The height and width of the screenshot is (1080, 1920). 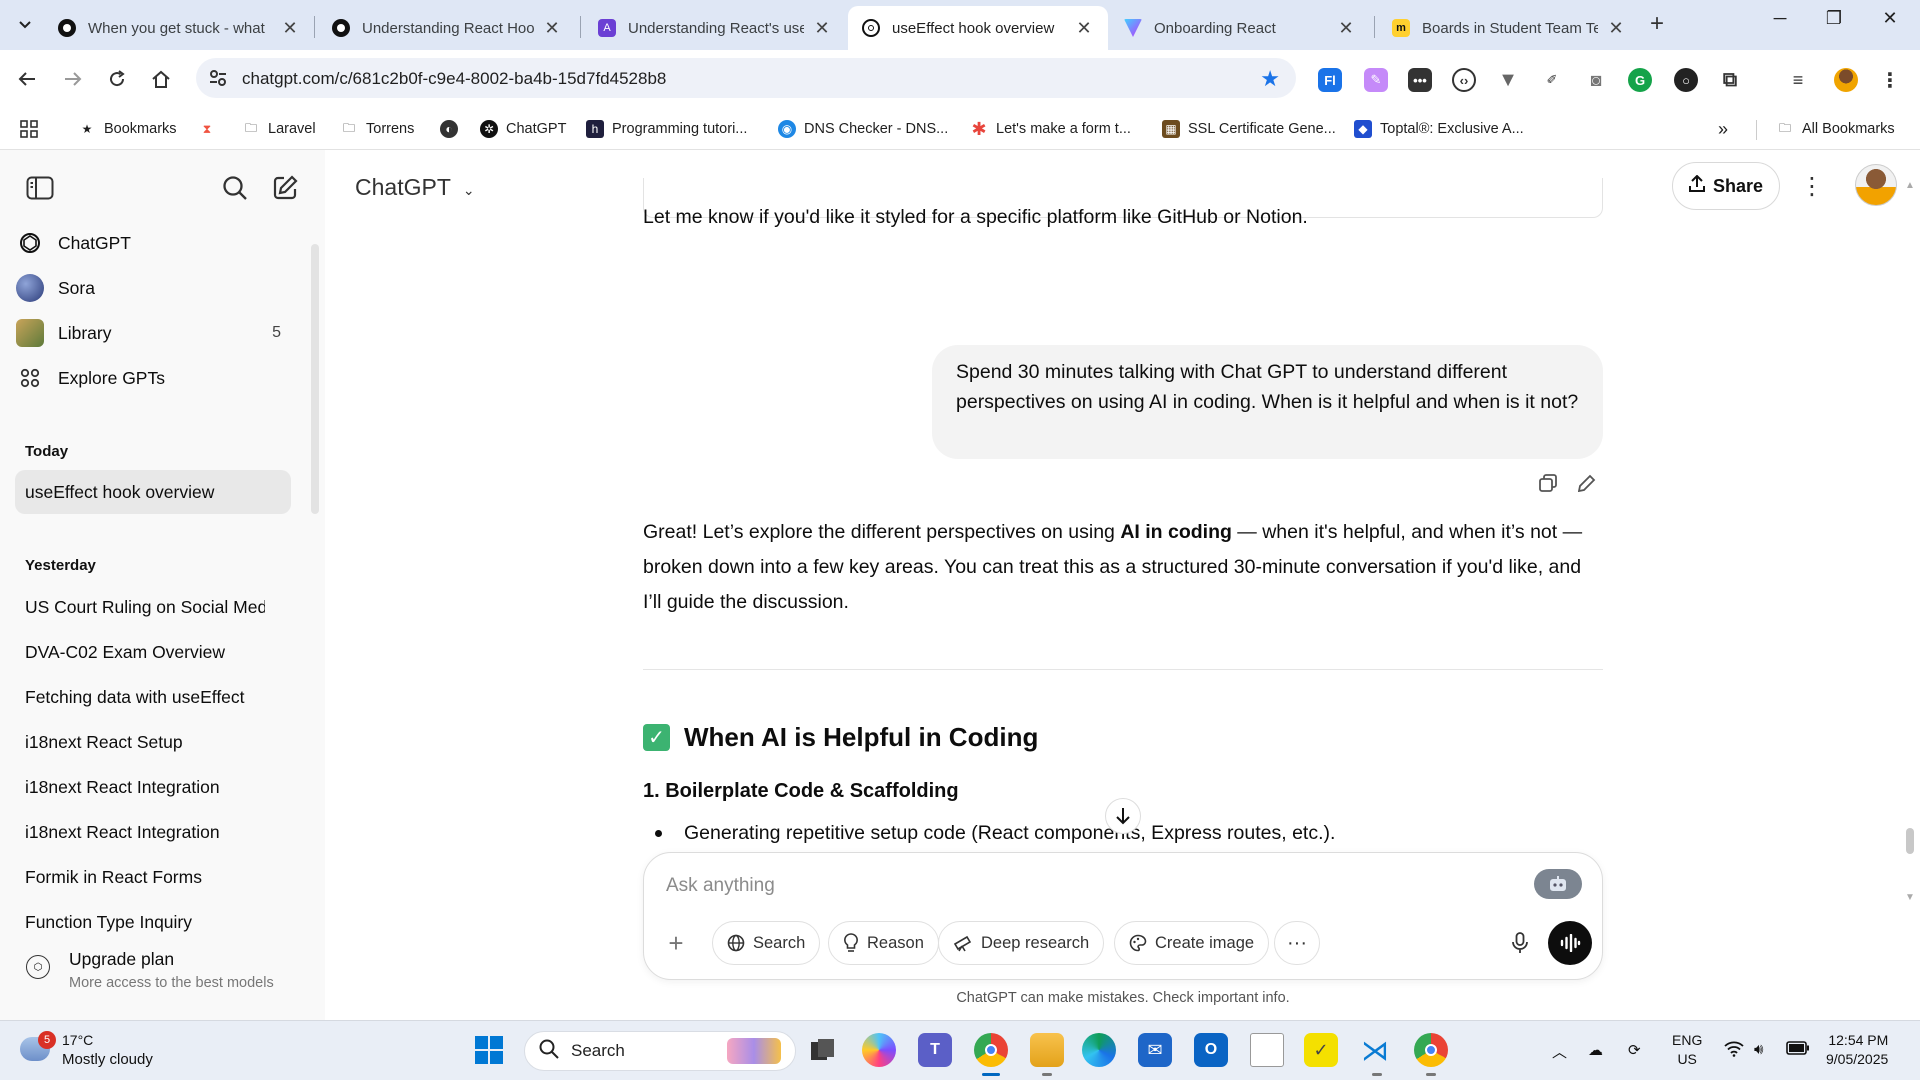 What do you see at coordinates (1596, 80) in the screenshot?
I see `camera-icon: ◙` at bounding box center [1596, 80].